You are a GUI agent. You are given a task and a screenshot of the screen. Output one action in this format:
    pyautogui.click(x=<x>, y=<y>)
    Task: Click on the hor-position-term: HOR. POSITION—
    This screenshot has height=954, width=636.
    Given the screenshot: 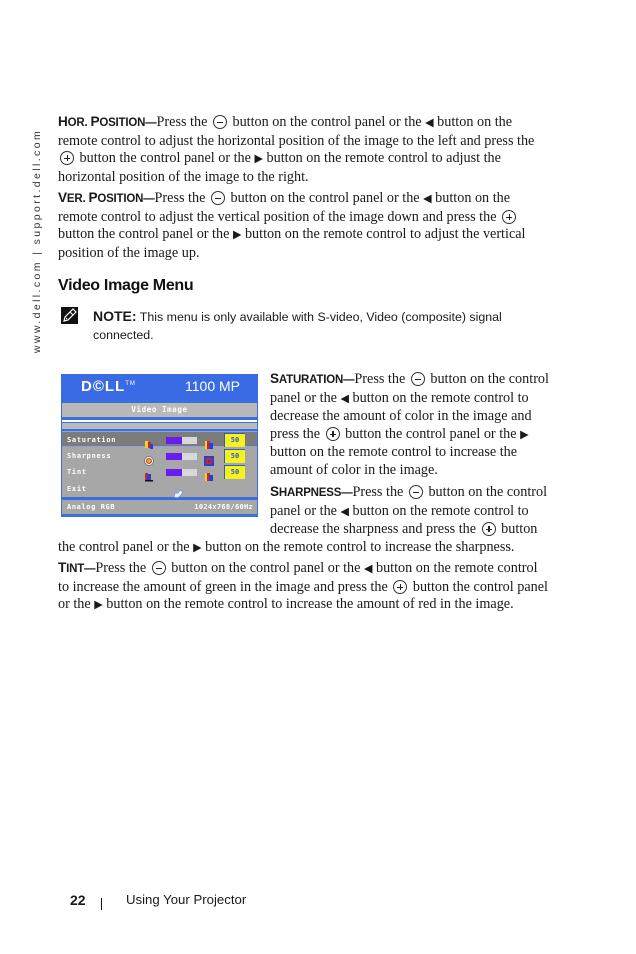 What is the action you would take?
    pyautogui.click(x=107, y=121)
    